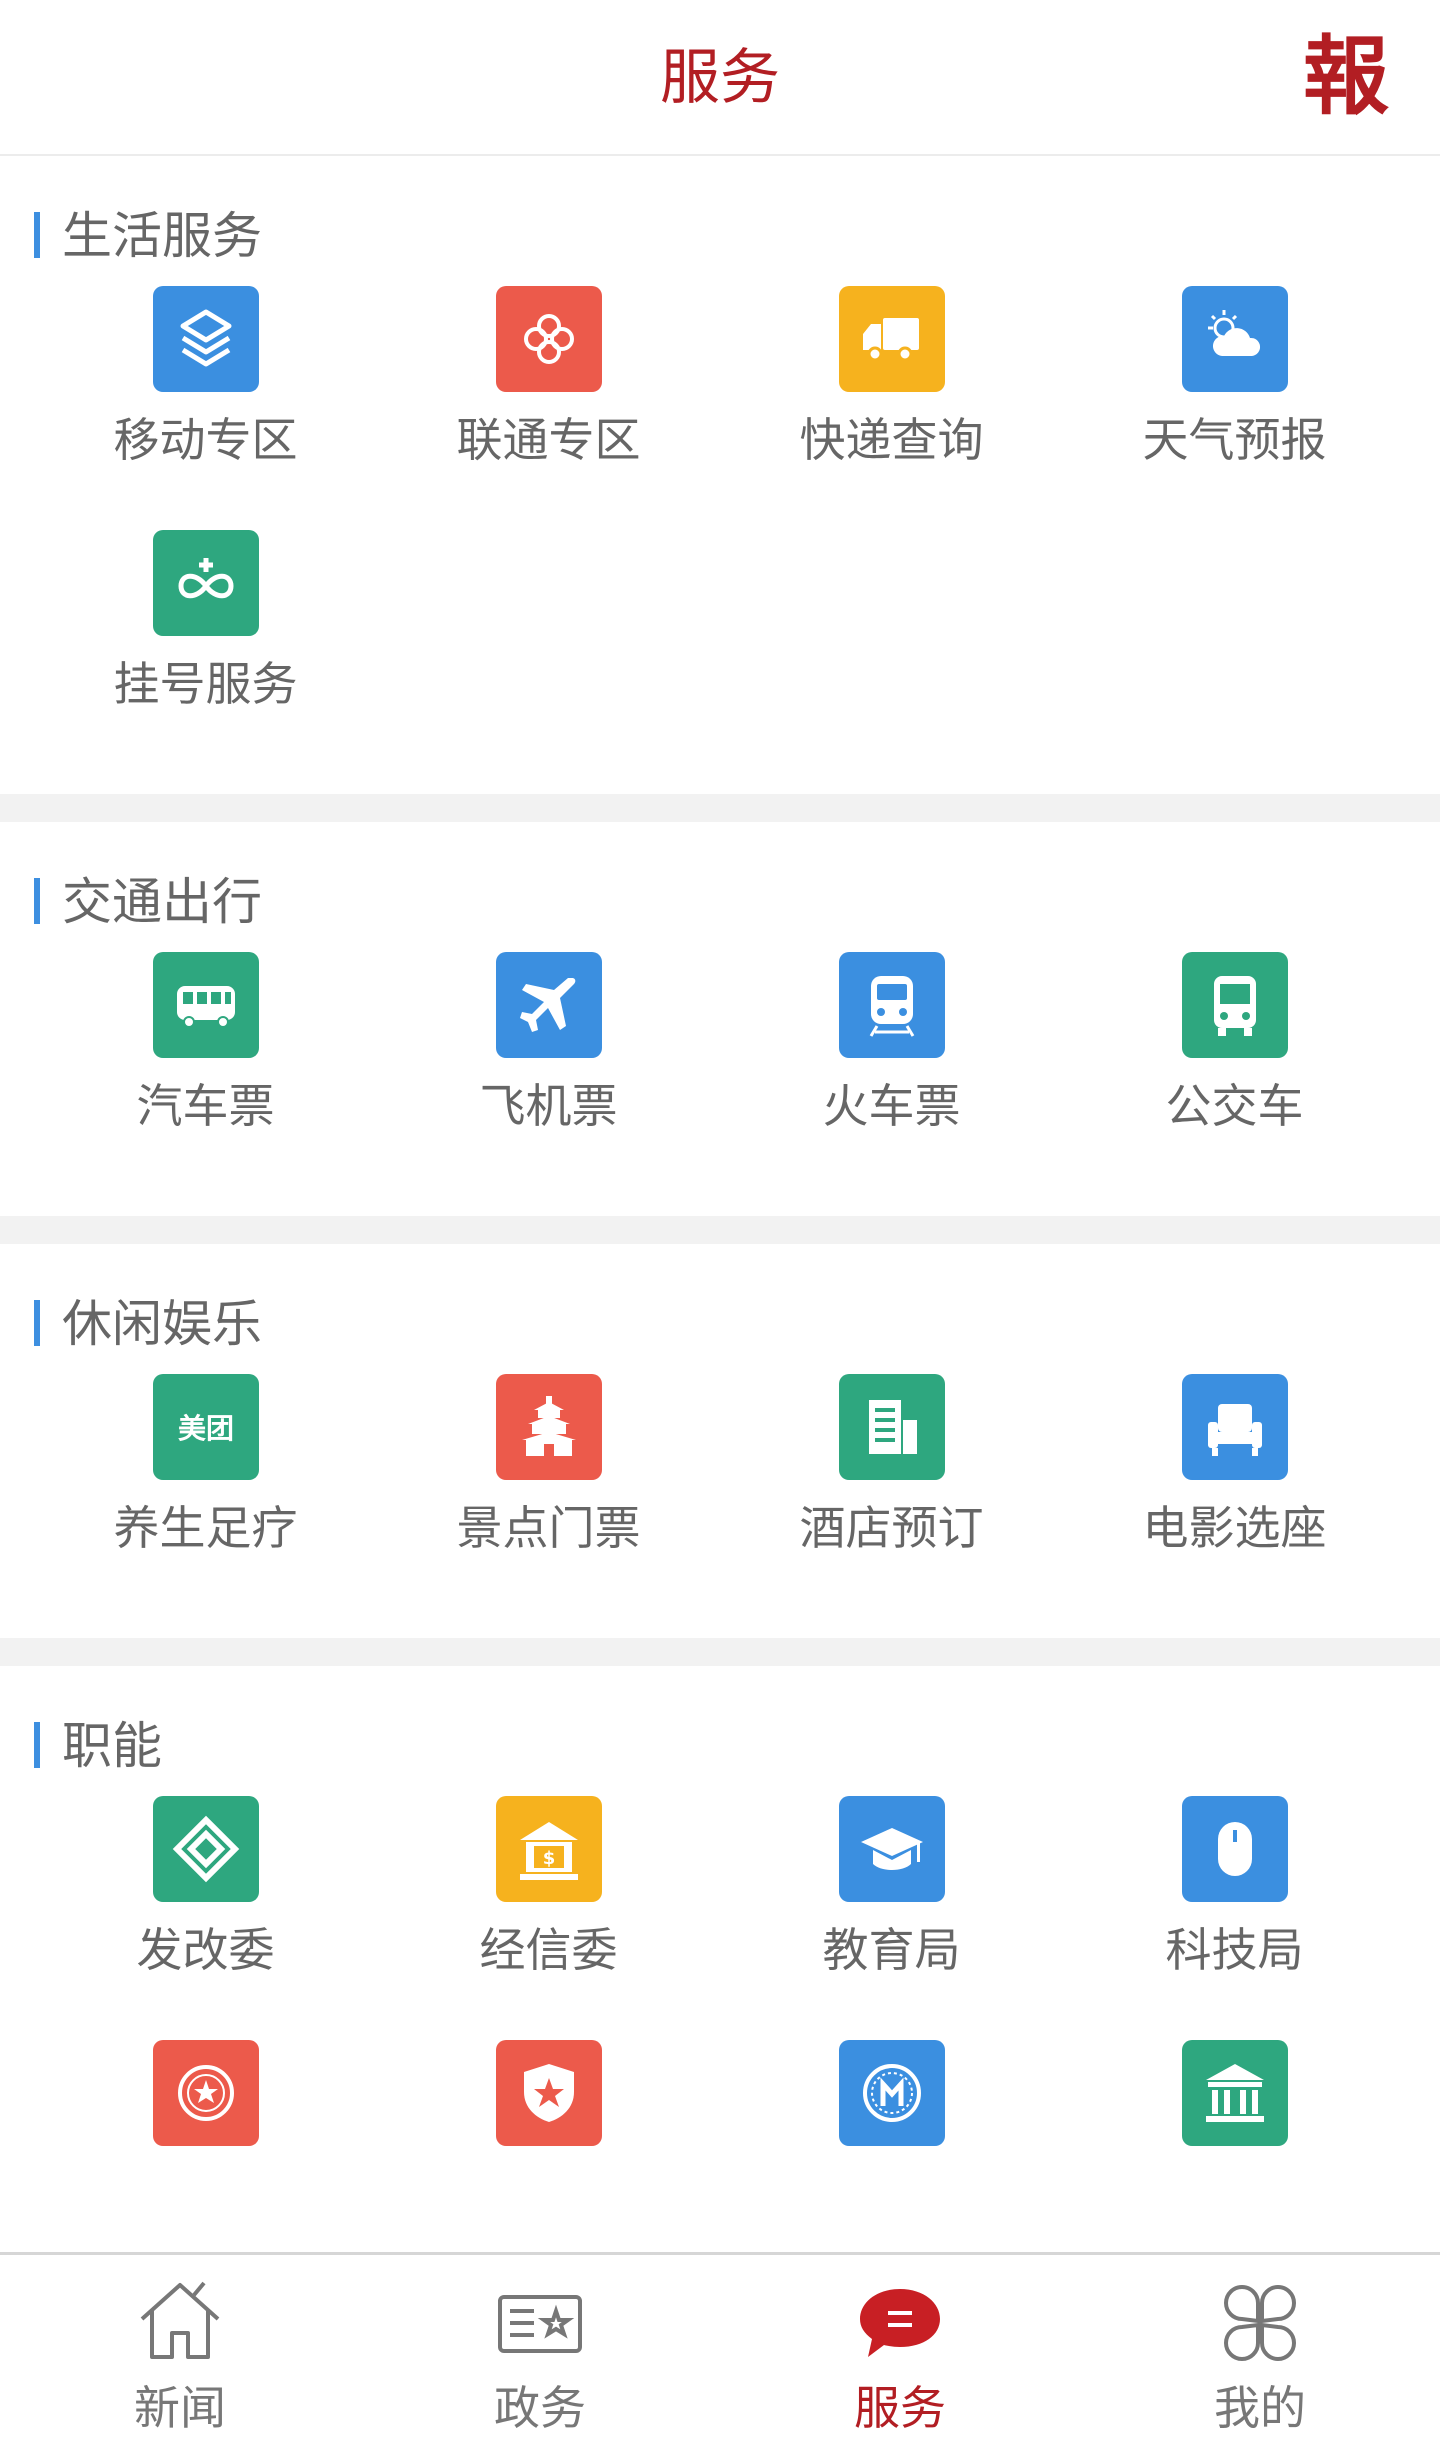  I want to click on court-emblem-icon, so click(891, 2093).